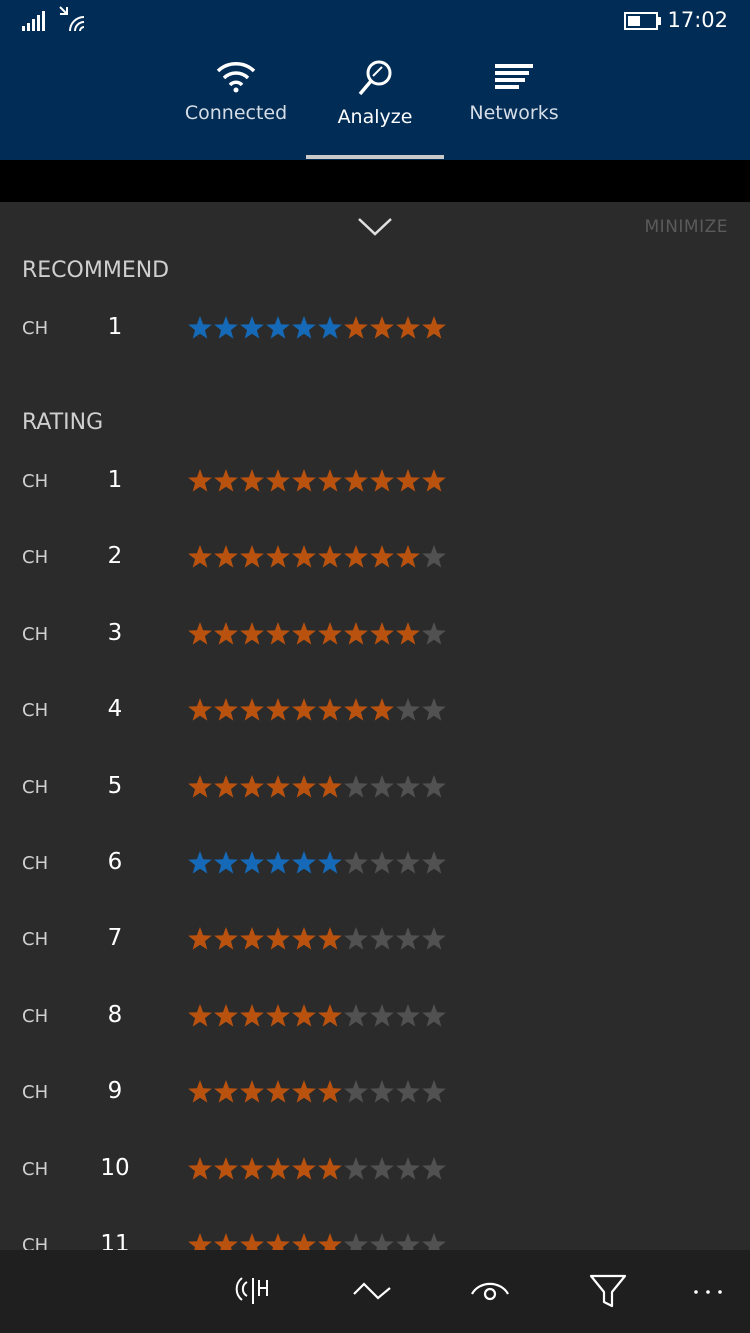 This screenshot has height=1333, width=750. I want to click on filter-button, so click(608, 1290).